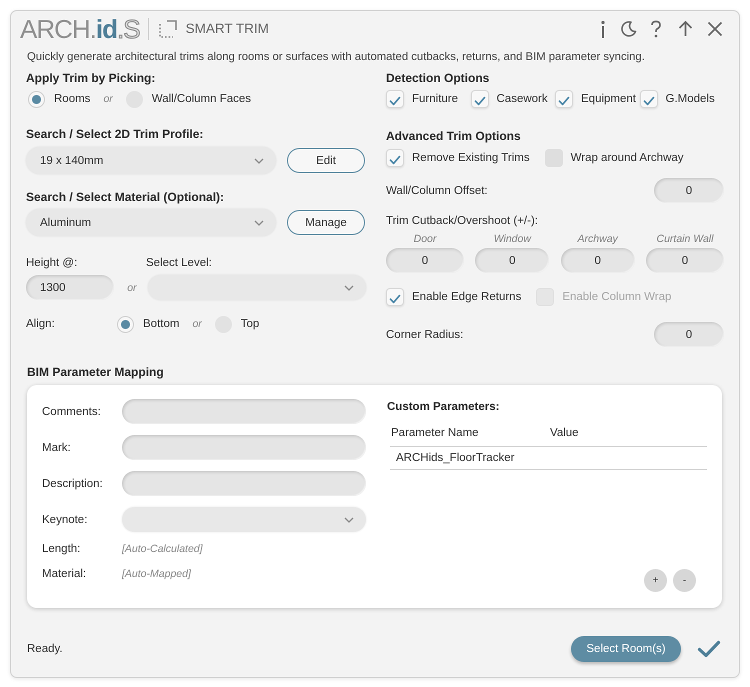  Describe the element at coordinates (628, 28) in the screenshot. I see `moon-icon` at that location.